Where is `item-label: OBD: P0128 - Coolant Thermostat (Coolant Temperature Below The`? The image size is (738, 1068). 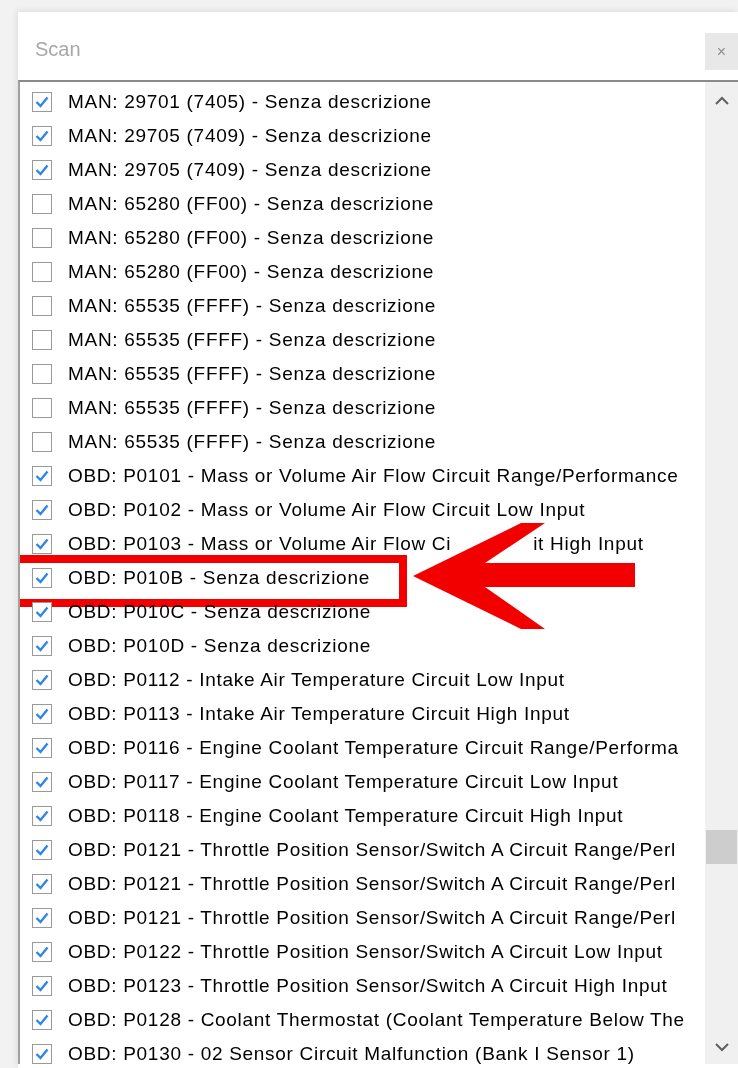
item-label: OBD: P0128 - Coolant Thermostat (Coolant Temperature Below The is located at coordinates (376, 1020).